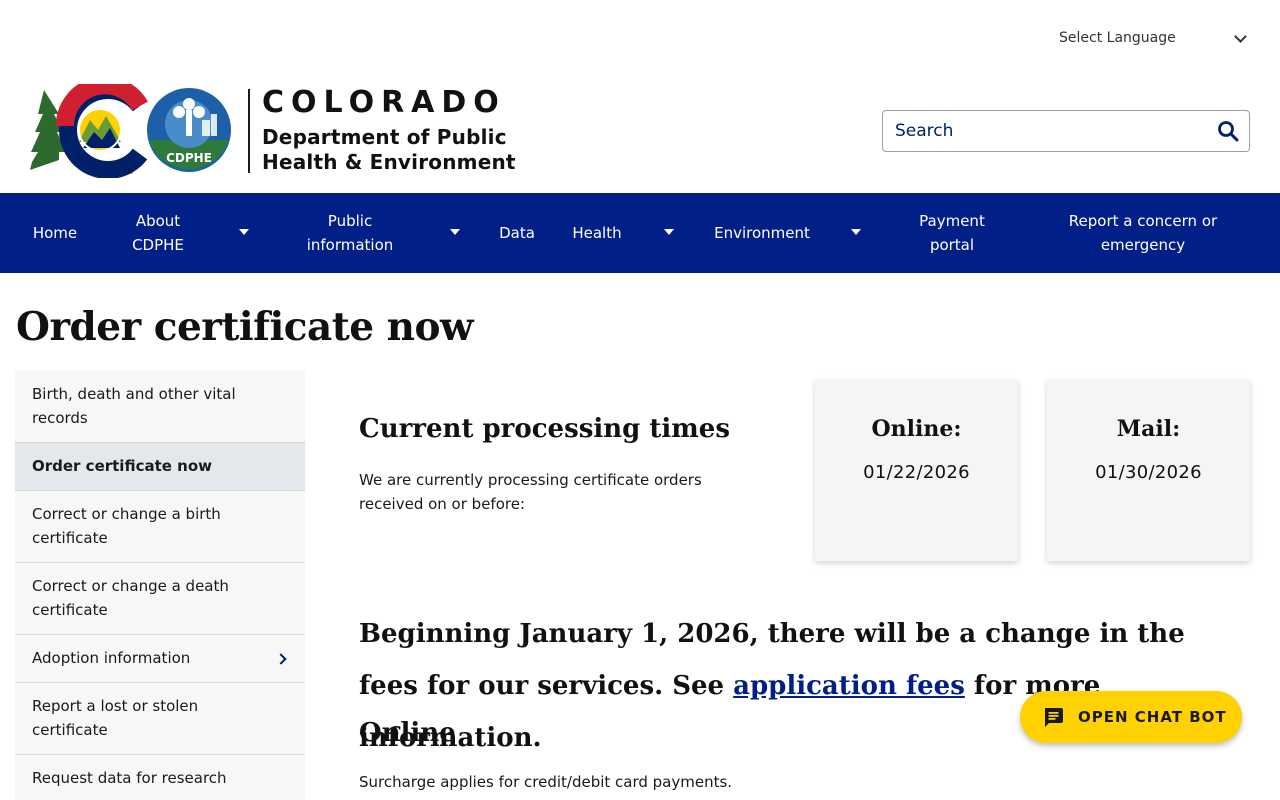 The width and height of the screenshot is (1280, 800). I want to click on card-date: 01/30/2026, so click(1148, 472).